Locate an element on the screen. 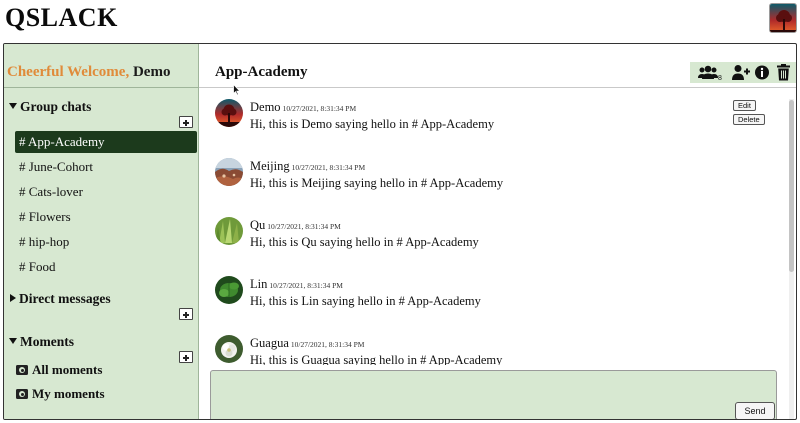 The image size is (800, 423). message-input is located at coordinates (493, 394).